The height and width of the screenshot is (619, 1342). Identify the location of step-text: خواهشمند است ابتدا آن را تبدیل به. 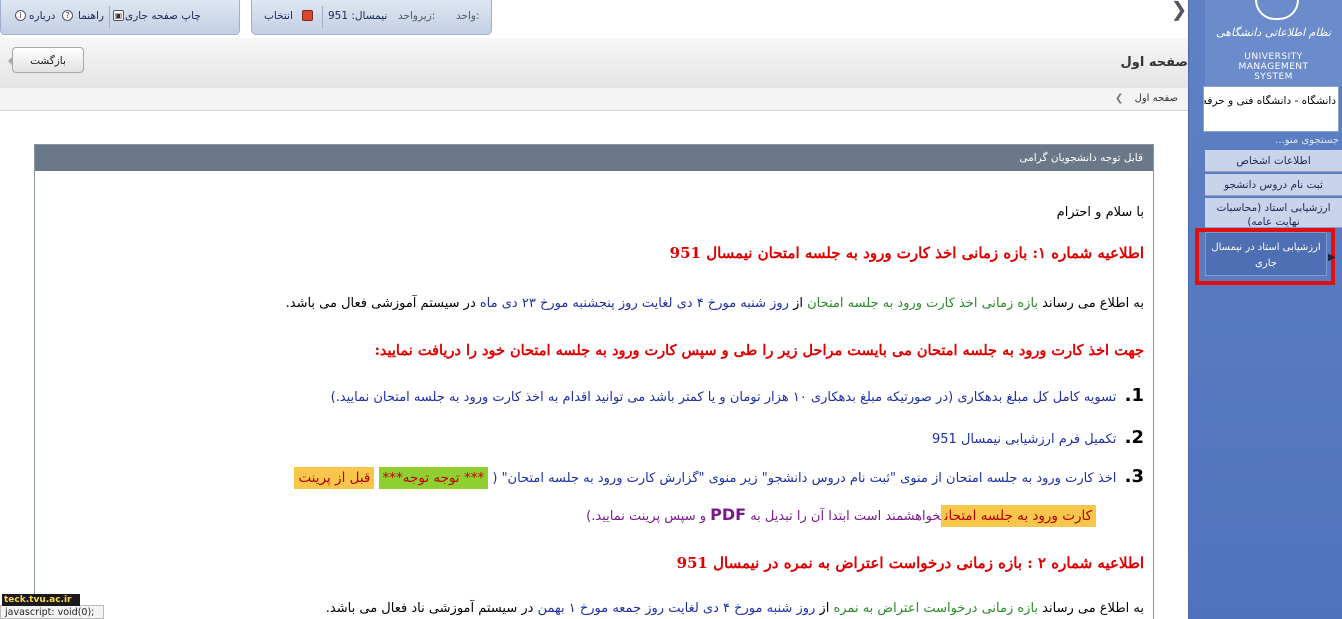
(843, 516).